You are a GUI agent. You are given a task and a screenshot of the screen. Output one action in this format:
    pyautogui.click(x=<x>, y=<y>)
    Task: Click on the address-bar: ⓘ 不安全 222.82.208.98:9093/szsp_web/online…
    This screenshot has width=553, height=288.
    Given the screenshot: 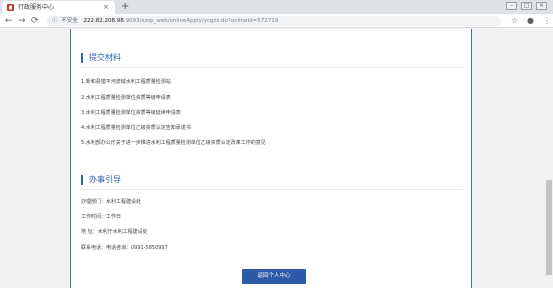 What is the action you would take?
    pyautogui.click(x=273, y=21)
    